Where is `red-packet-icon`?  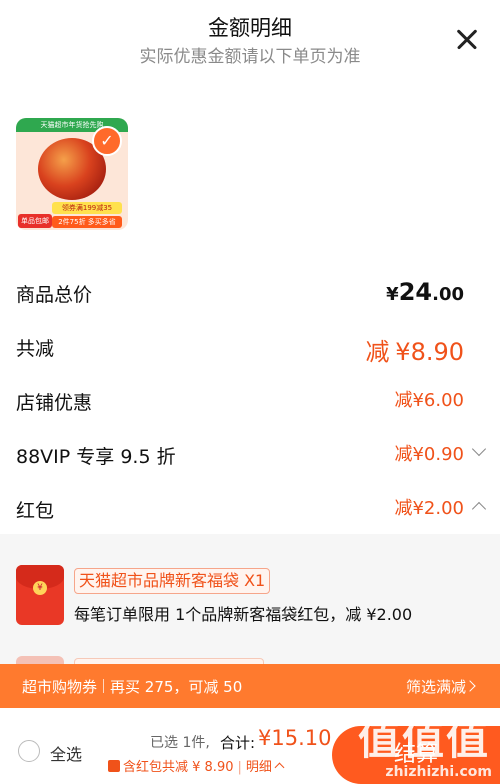 red-packet-icon is located at coordinates (114, 766).